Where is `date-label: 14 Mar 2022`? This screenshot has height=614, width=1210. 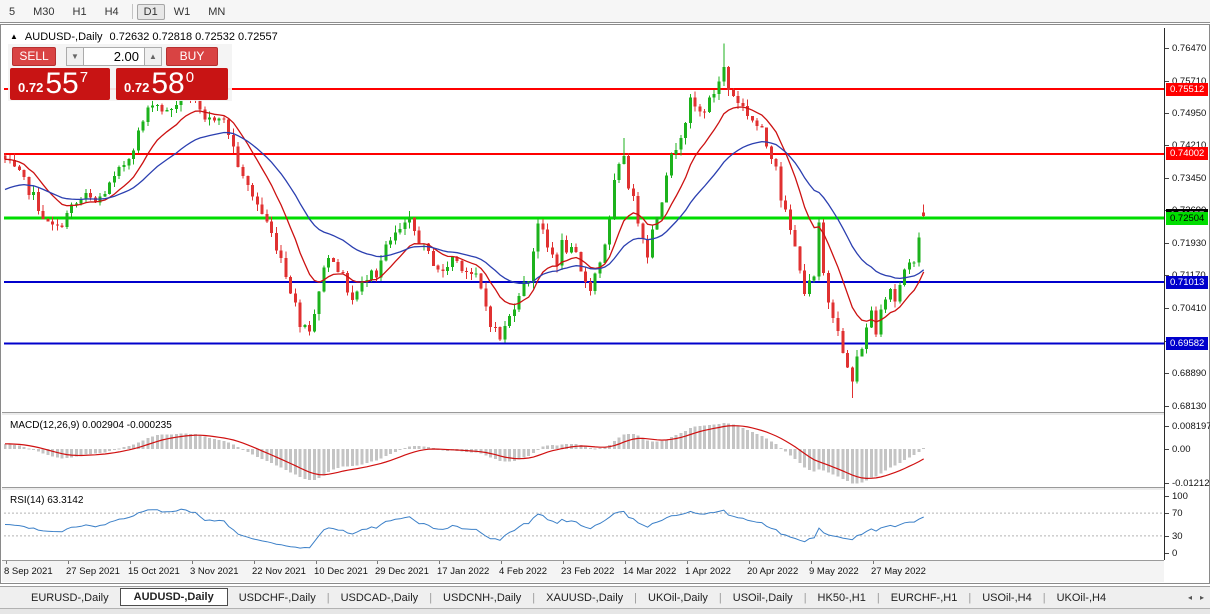
date-label: 14 Mar 2022 is located at coordinates (650, 571).